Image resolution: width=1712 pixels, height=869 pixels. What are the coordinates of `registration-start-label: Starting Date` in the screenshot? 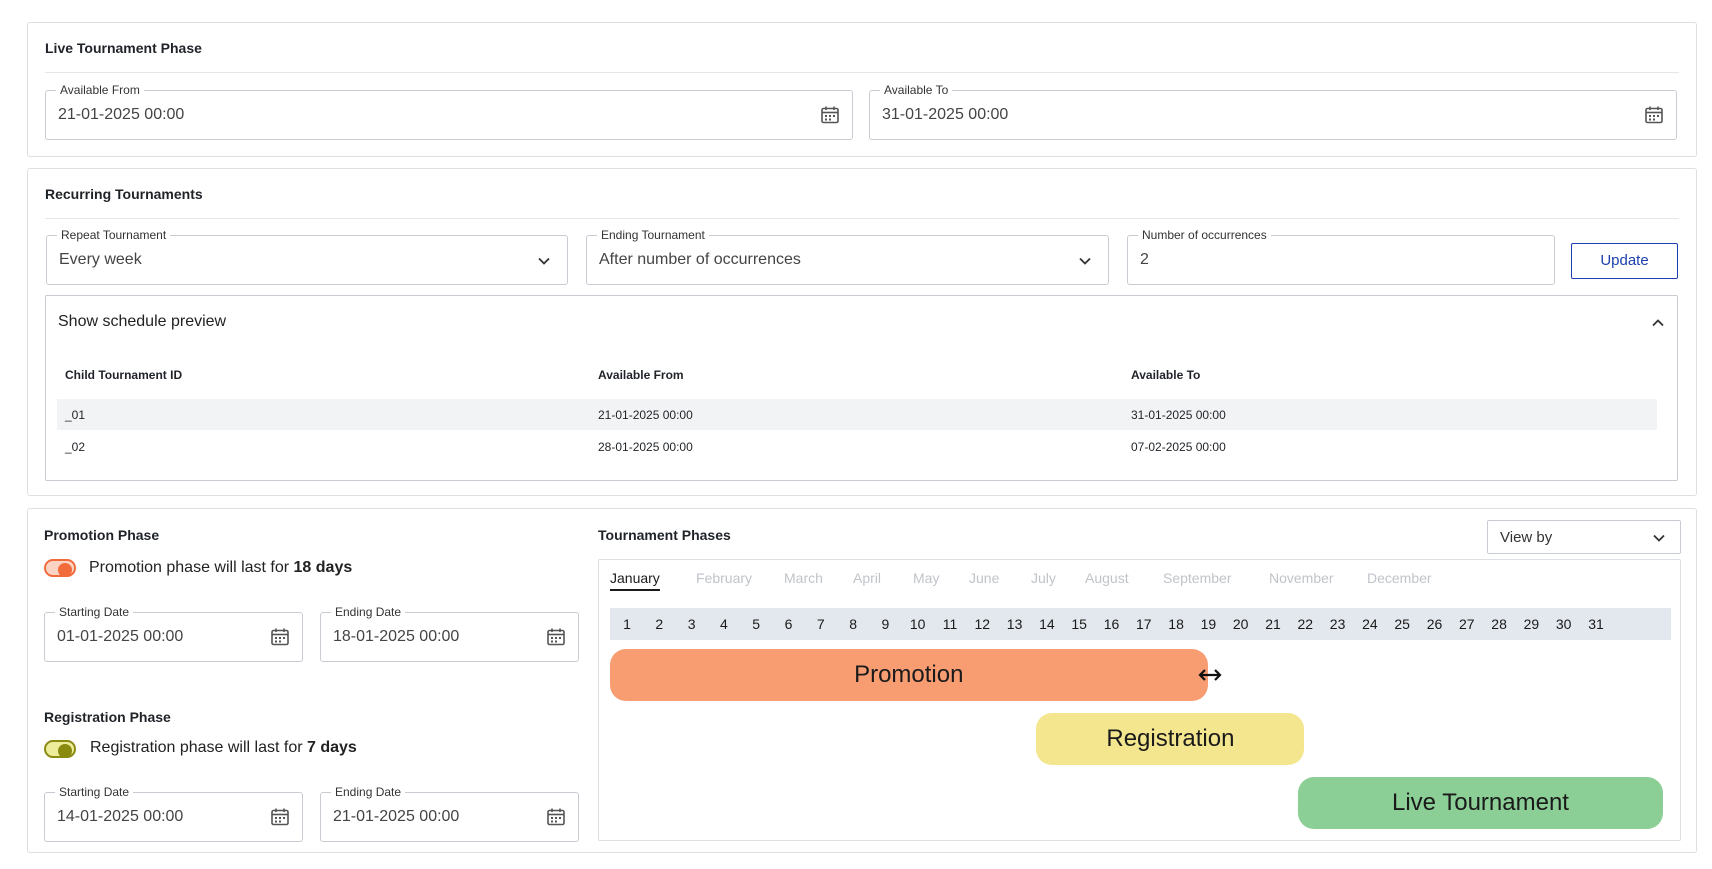 It's located at (94, 792).